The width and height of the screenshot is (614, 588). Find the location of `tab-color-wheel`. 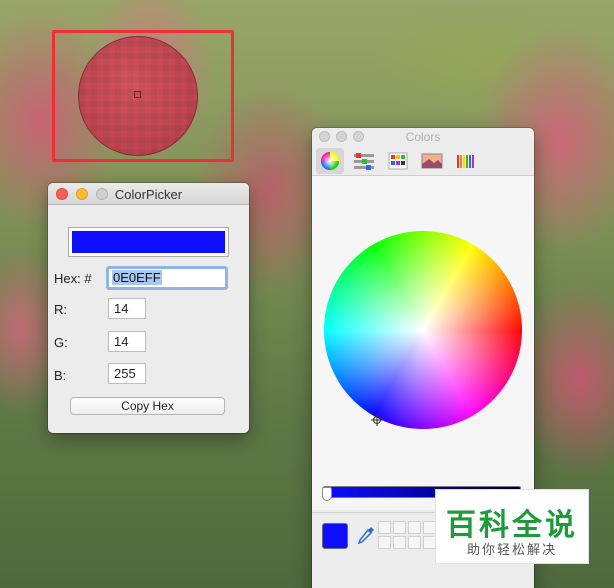

tab-color-wheel is located at coordinates (330, 161).